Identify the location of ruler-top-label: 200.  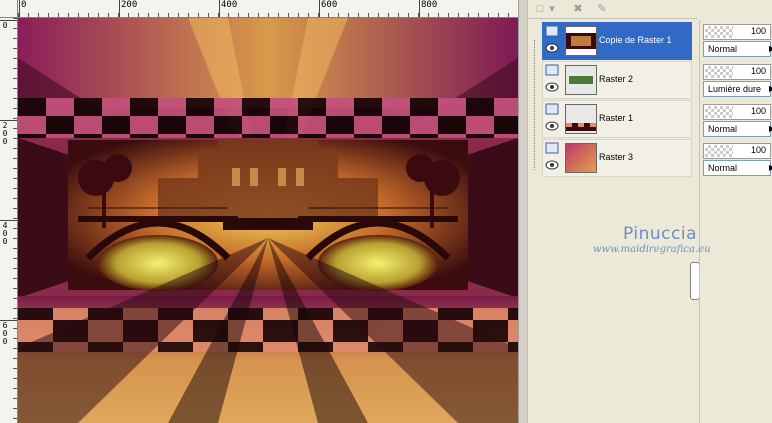
(129, 5).